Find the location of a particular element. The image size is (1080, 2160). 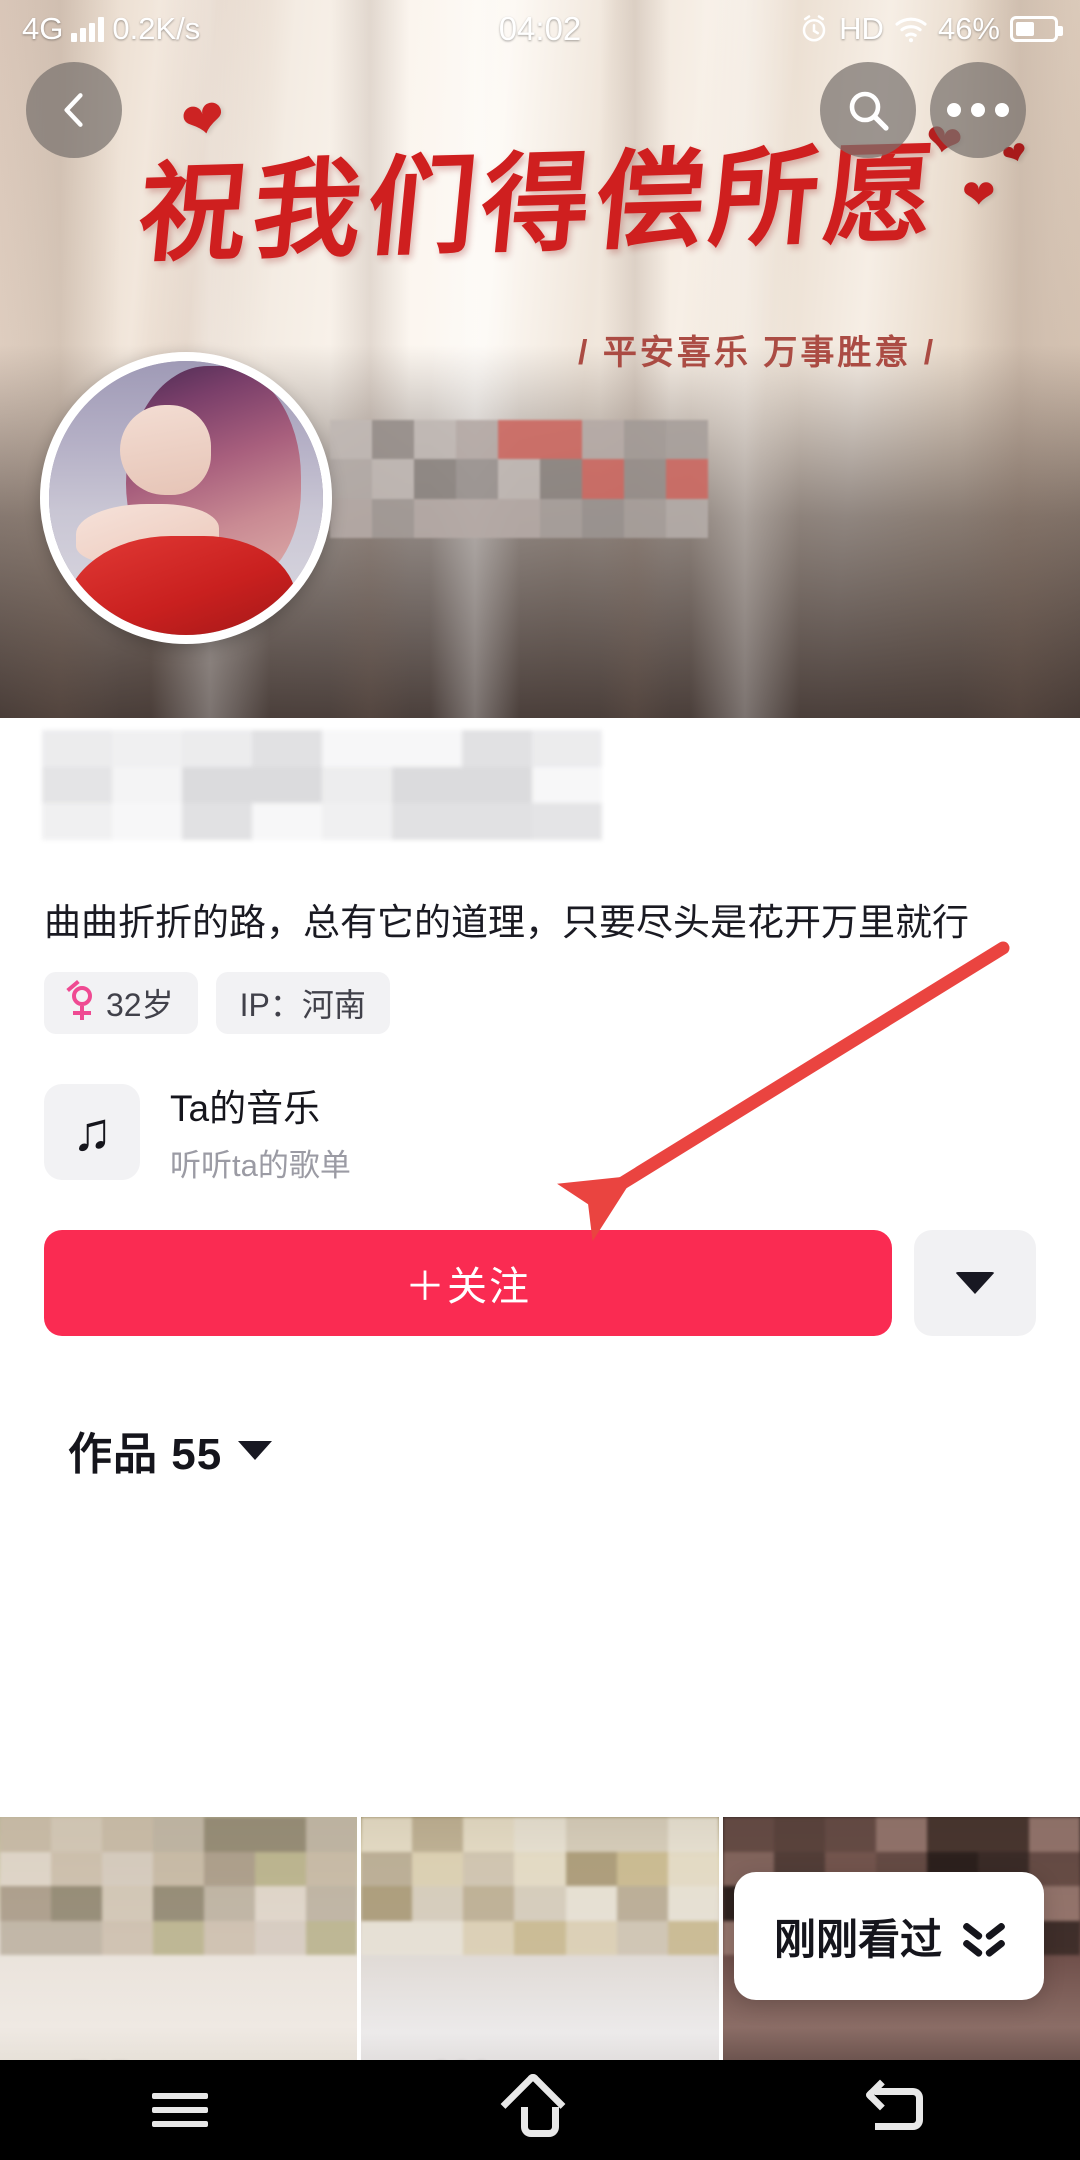

chevron-left-icon is located at coordinates (73, 110).